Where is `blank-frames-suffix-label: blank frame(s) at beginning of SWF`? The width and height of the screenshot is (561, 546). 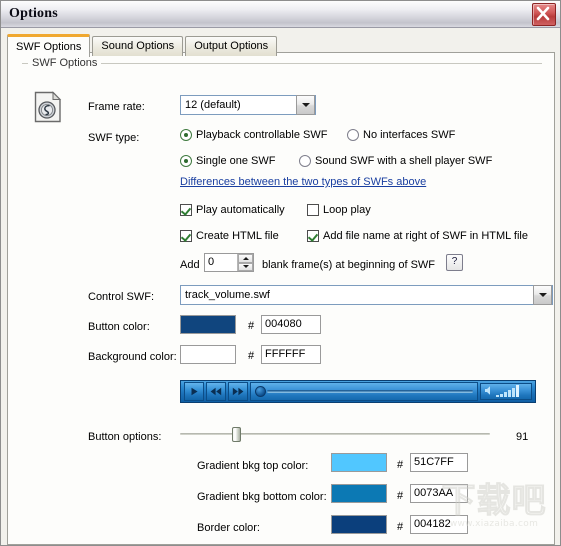
blank-frames-suffix-label: blank frame(s) at beginning of SWF is located at coordinates (349, 265).